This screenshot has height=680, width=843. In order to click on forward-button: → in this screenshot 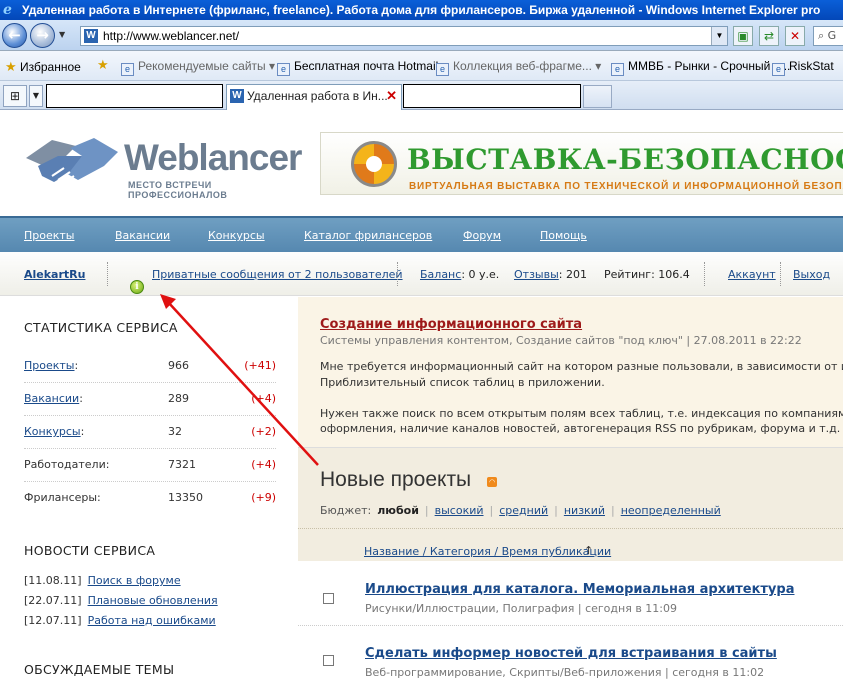, I will do `click(42, 35)`.